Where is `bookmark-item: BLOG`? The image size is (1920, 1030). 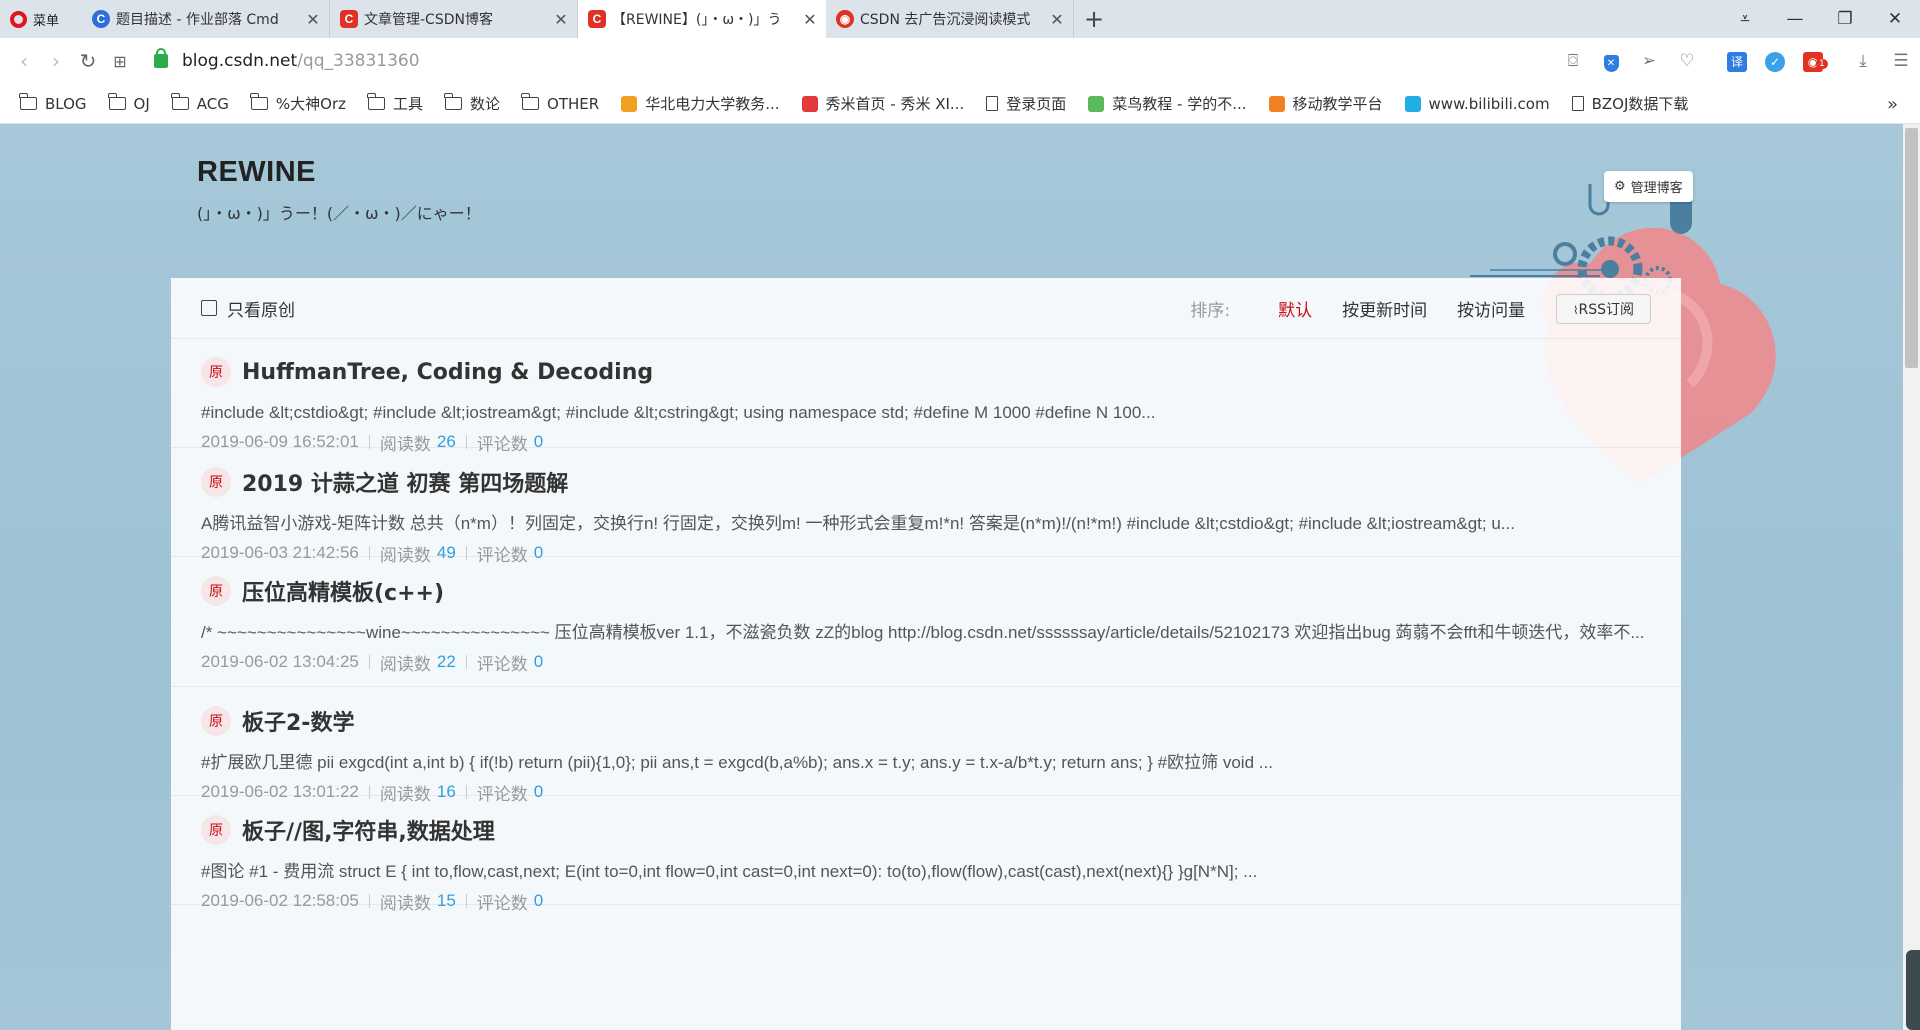
bookmark-item: BLOG is located at coordinates (53, 103).